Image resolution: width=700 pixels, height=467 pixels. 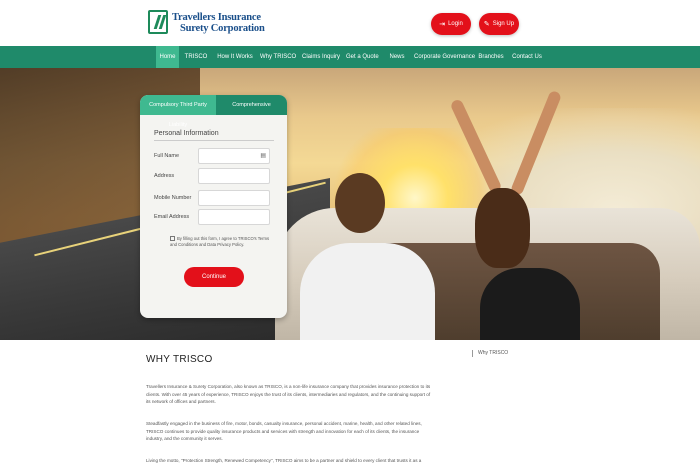 I want to click on login-button: ⇥ Login, so click(x=451, y=24).